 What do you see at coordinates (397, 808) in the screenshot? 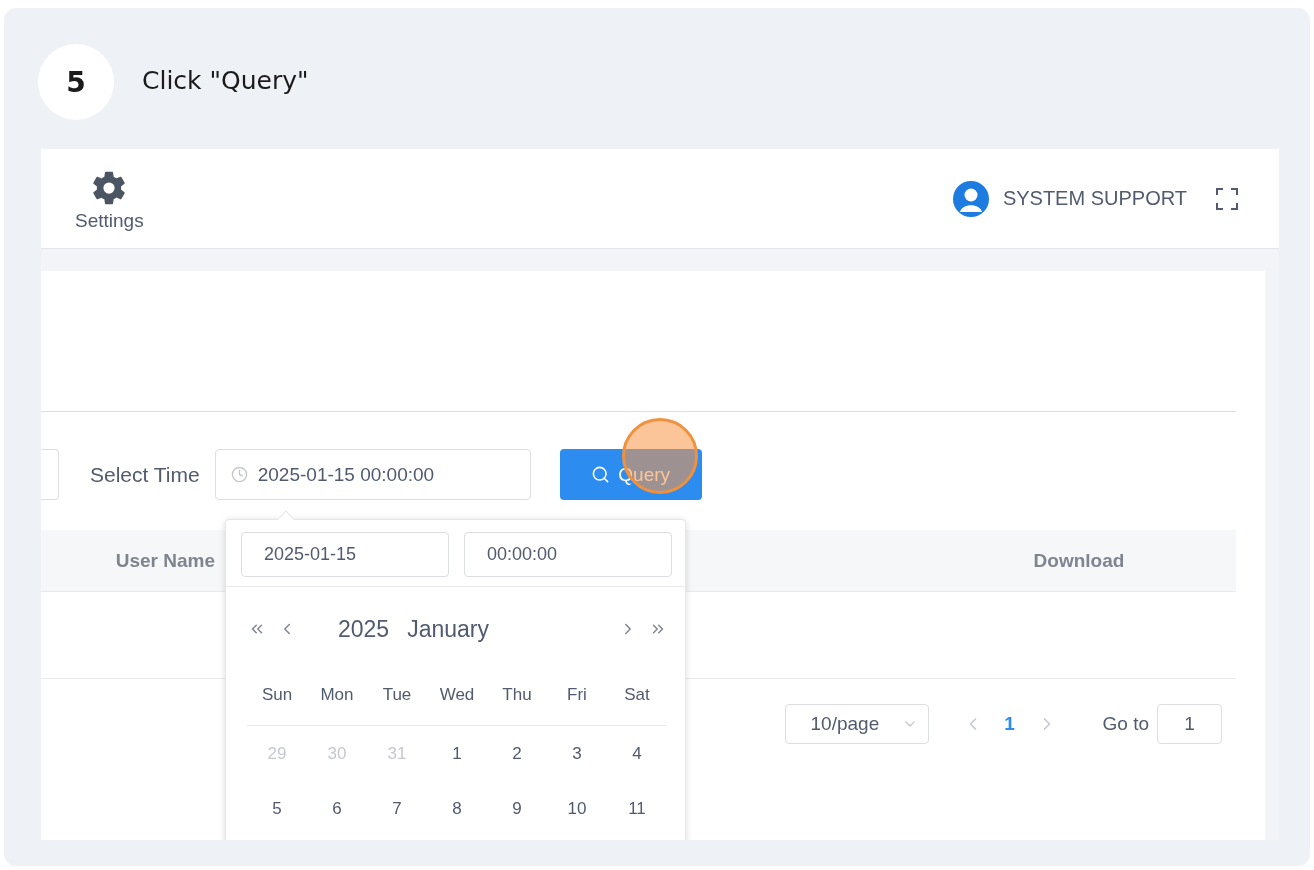
I see `calendar-day: 7` at bounding box center [397, 808].